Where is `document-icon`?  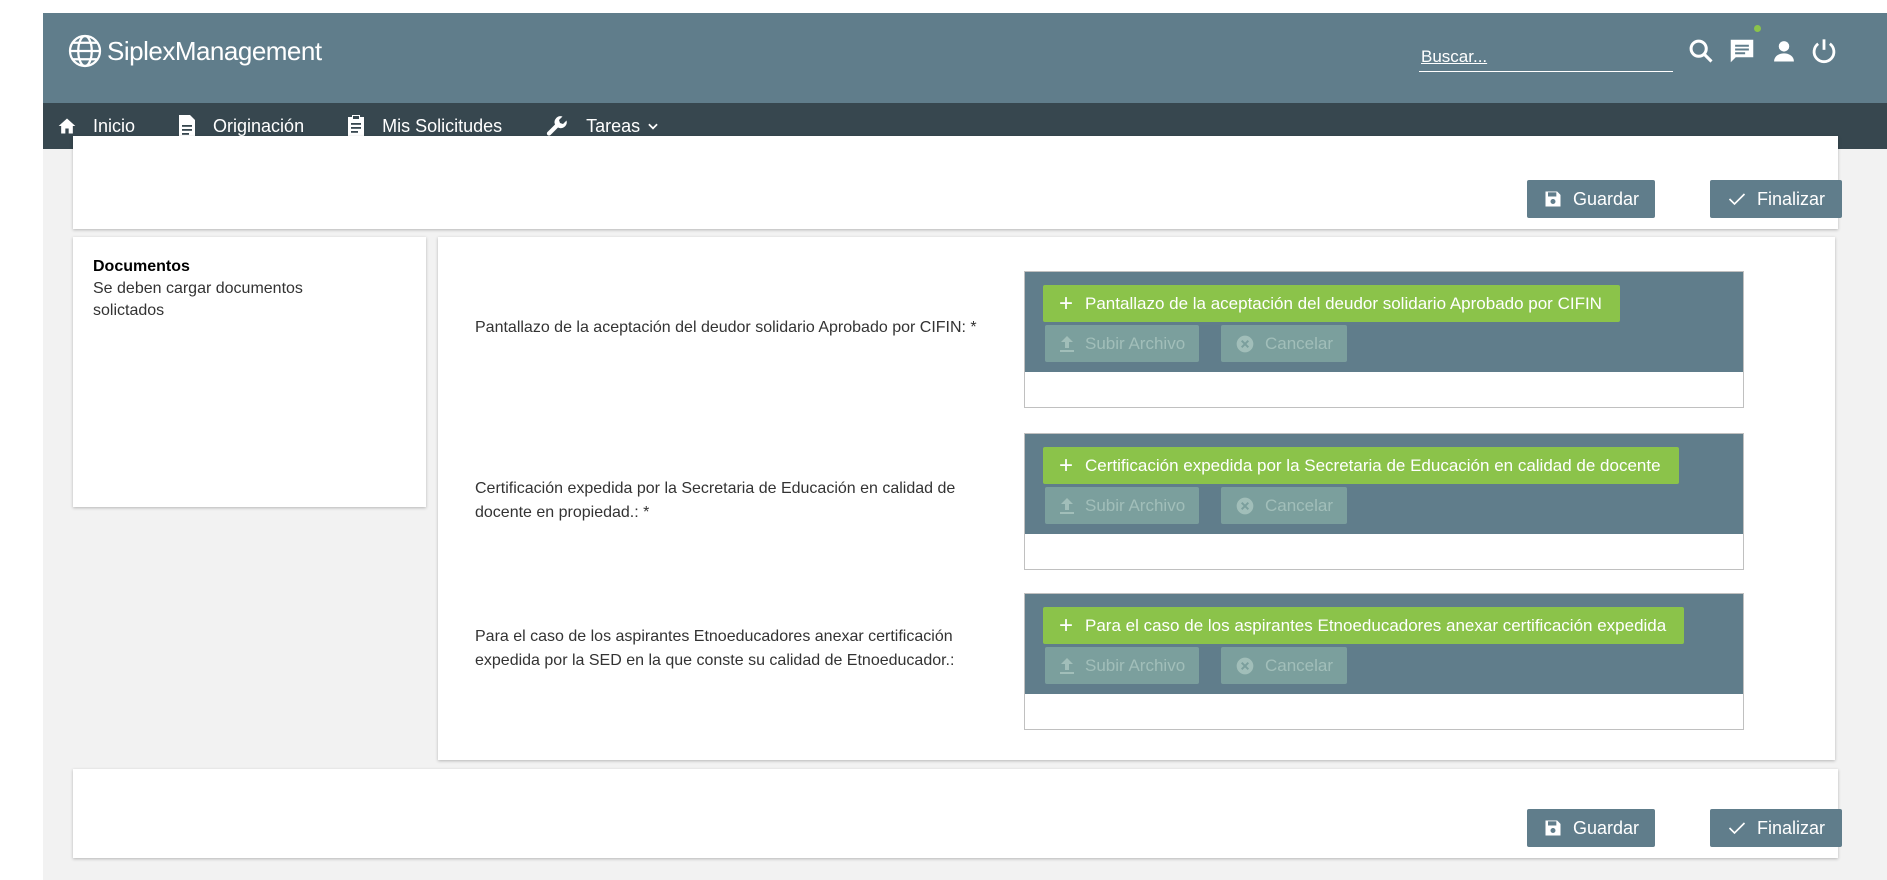 document-icon is located at coordinates (187, 126).